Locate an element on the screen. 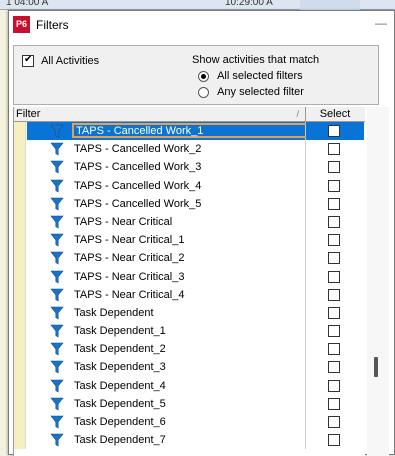  minimize-icon: — is located at coordinates (381, 24).